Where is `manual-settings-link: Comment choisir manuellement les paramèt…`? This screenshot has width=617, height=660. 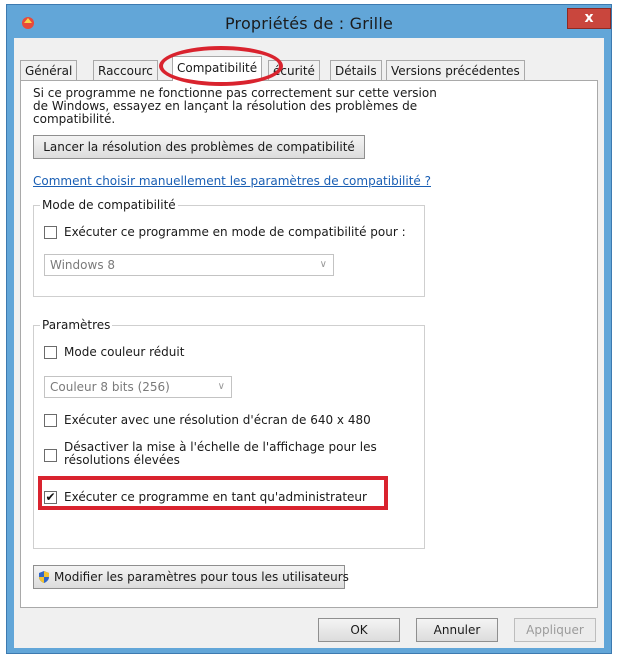
manual-settings-link: Comment choisir manuellement les paramèt… is located at coordinates (232, 181).